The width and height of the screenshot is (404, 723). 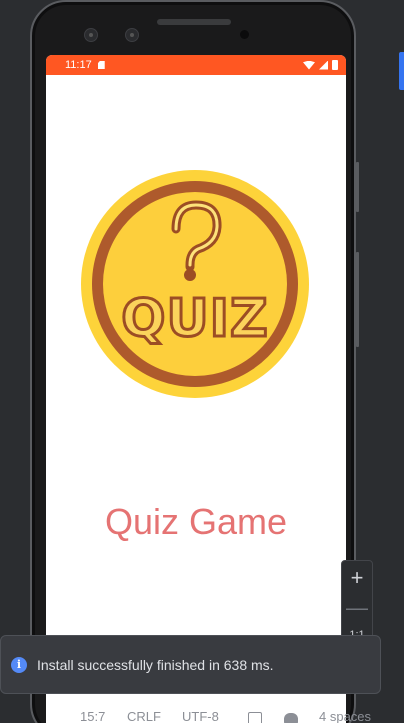 I want to click on signal-icon, so click(x=323, y=65).